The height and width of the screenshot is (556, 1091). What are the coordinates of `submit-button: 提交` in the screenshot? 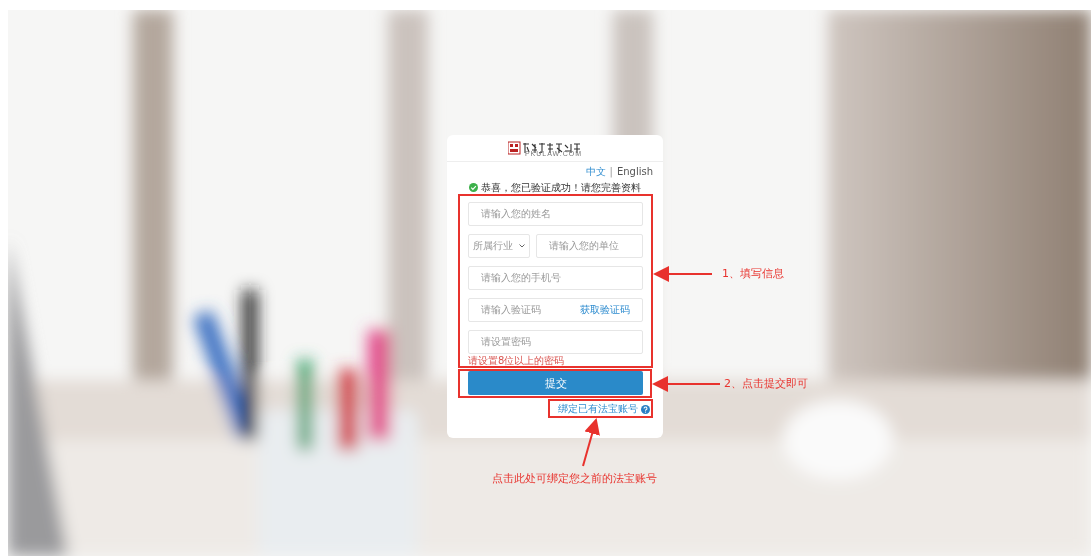 It's located at (555, 383).